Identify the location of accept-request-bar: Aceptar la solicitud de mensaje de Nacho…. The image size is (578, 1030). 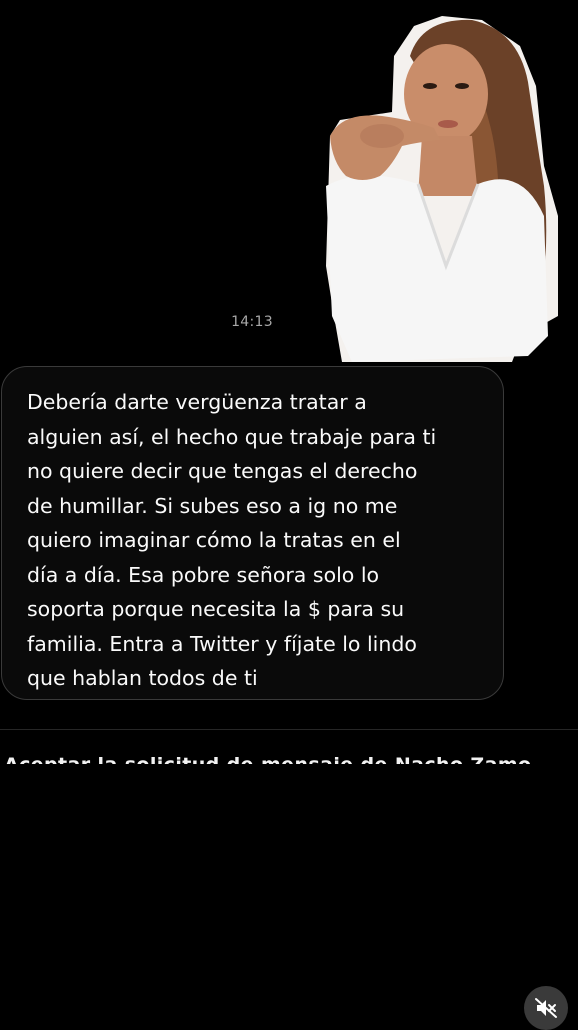
(289, 747).